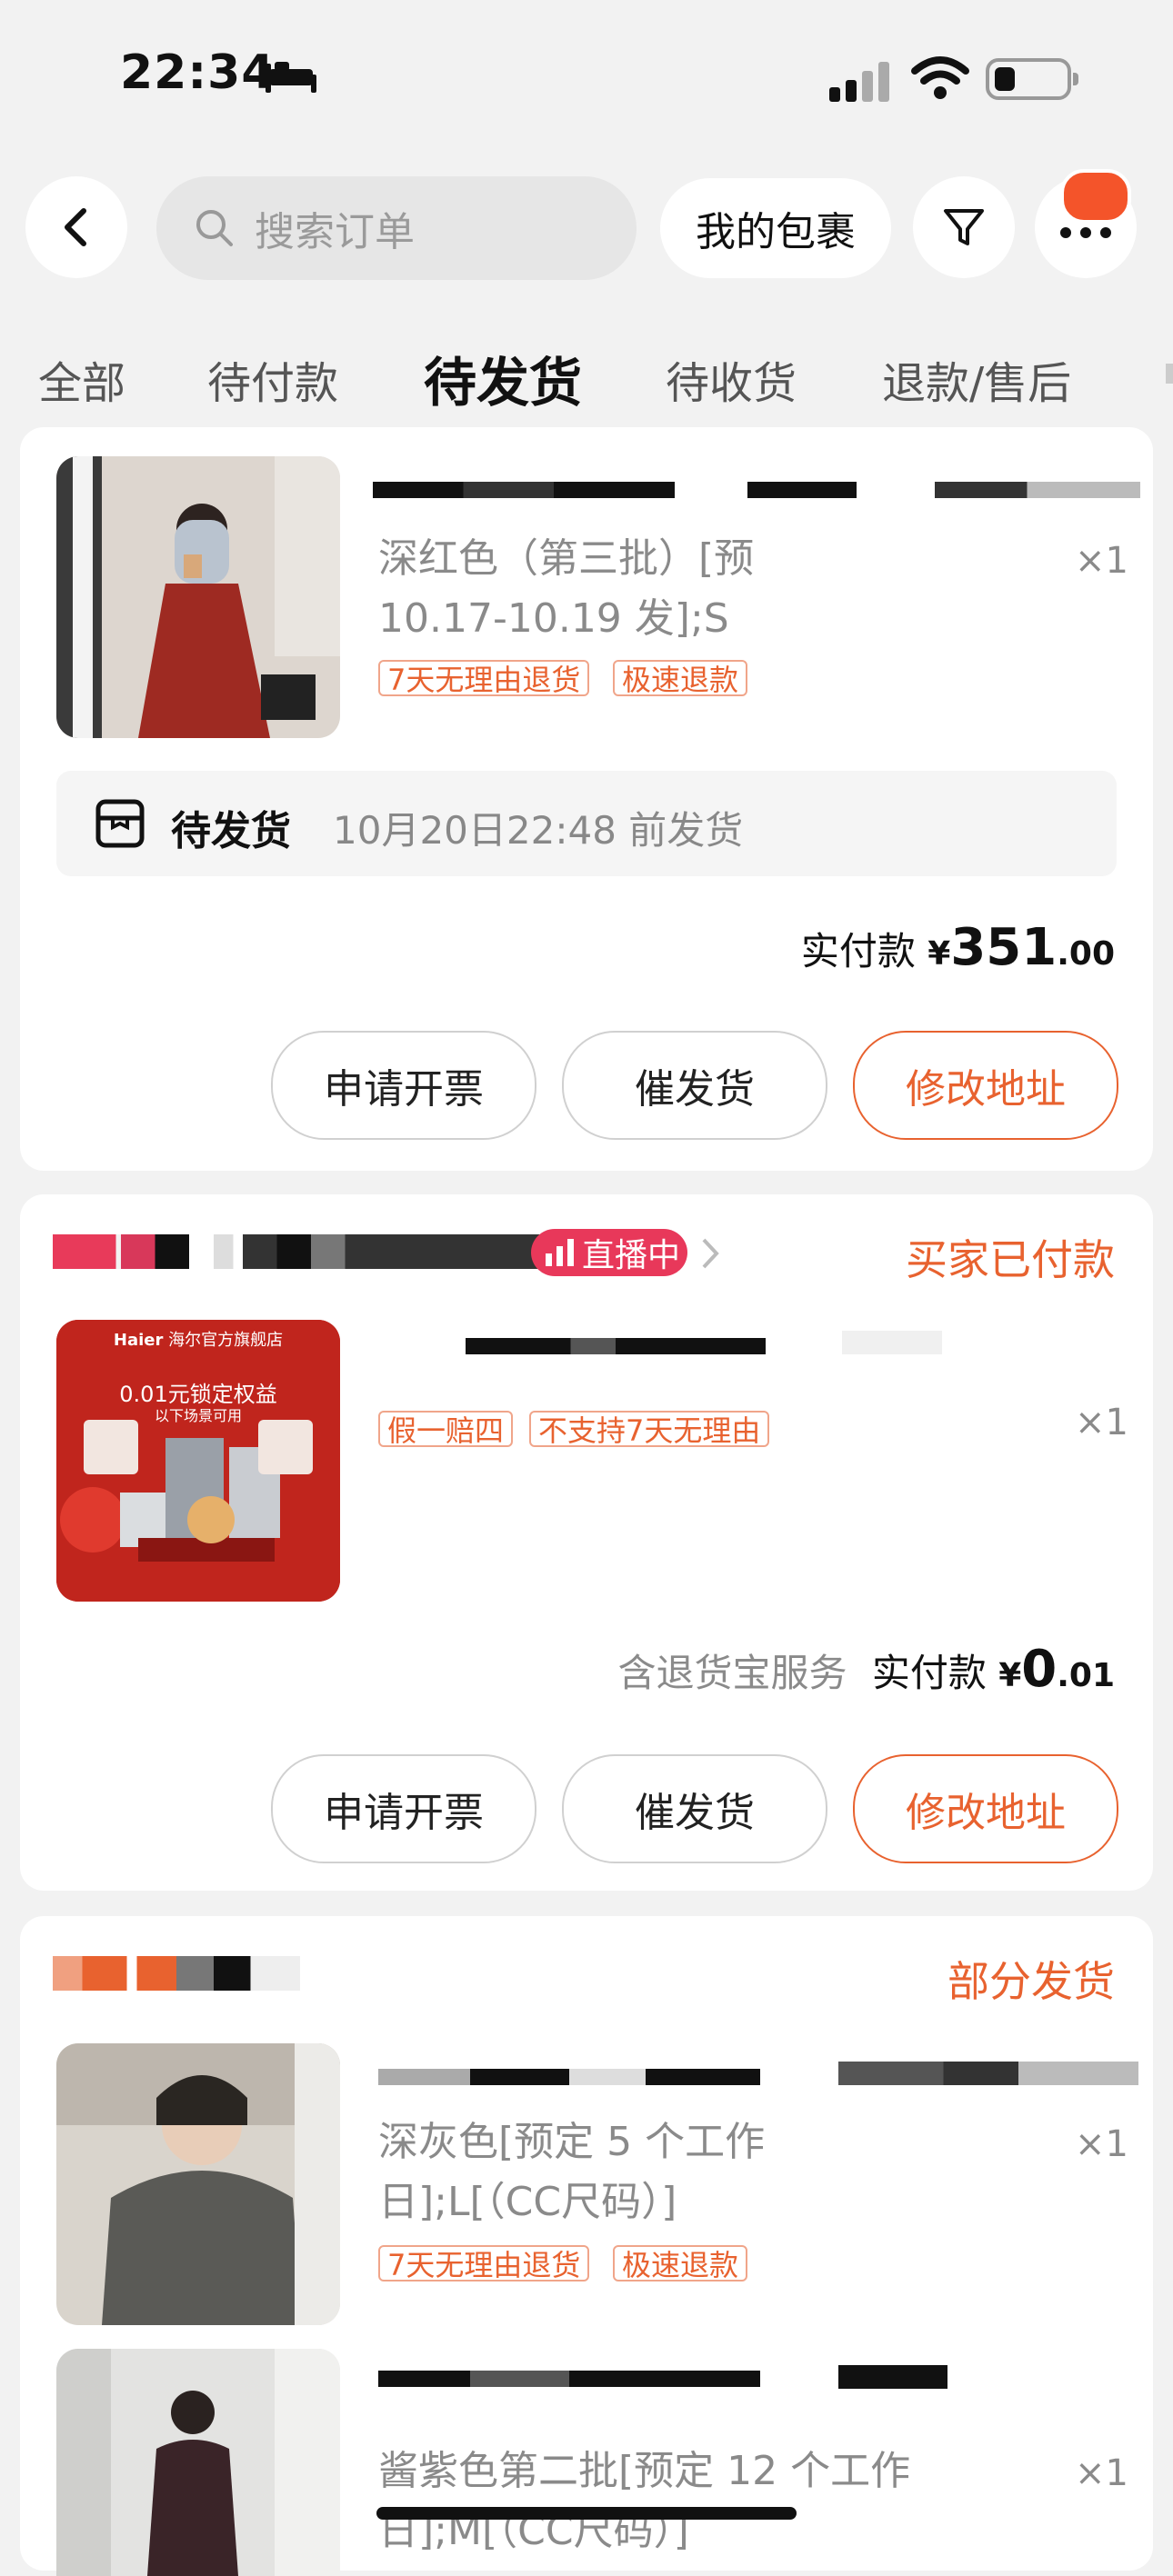 This screenshot has width=1173, height=2576. What do you see at coordinates (138, 1340) in the screenshot?
I see `thumb-brand: Haier` at bounding box center [138, 1340].